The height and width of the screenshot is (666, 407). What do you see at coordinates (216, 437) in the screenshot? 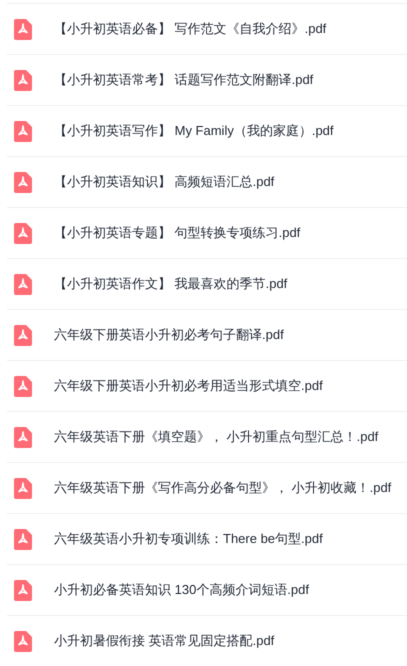
I see `file-name: 六年级英语下册《填空题》， 小升初重点句型汇总！.pdf` at bounding box center [216, 437].